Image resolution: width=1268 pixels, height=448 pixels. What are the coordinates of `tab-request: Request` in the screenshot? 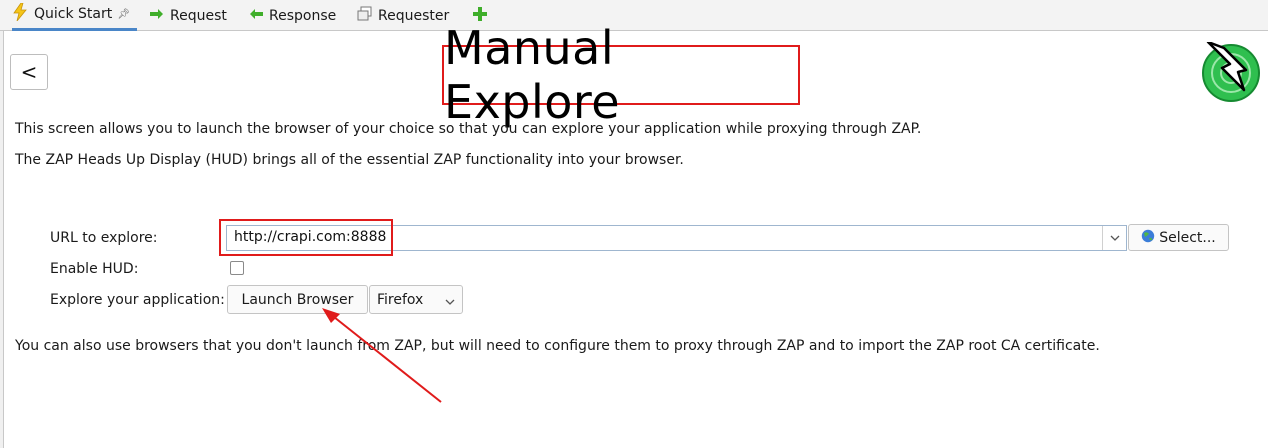 It's located at (188, 15).